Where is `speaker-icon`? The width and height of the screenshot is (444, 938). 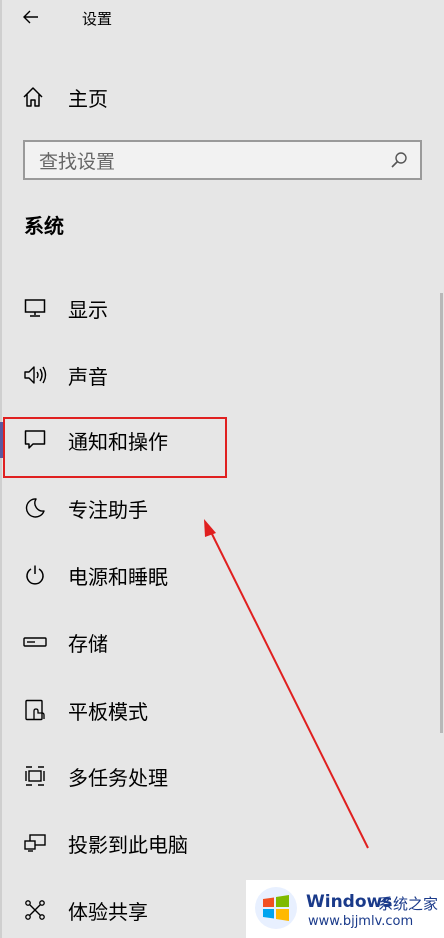 speaker-icon is located at coordinates (35, 375).